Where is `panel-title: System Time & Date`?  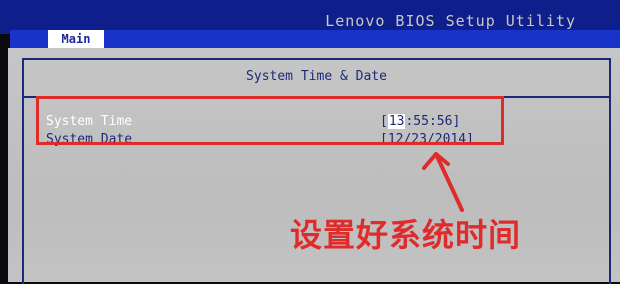 panel-title: System Time & Date is located at coordinates (316, 76).